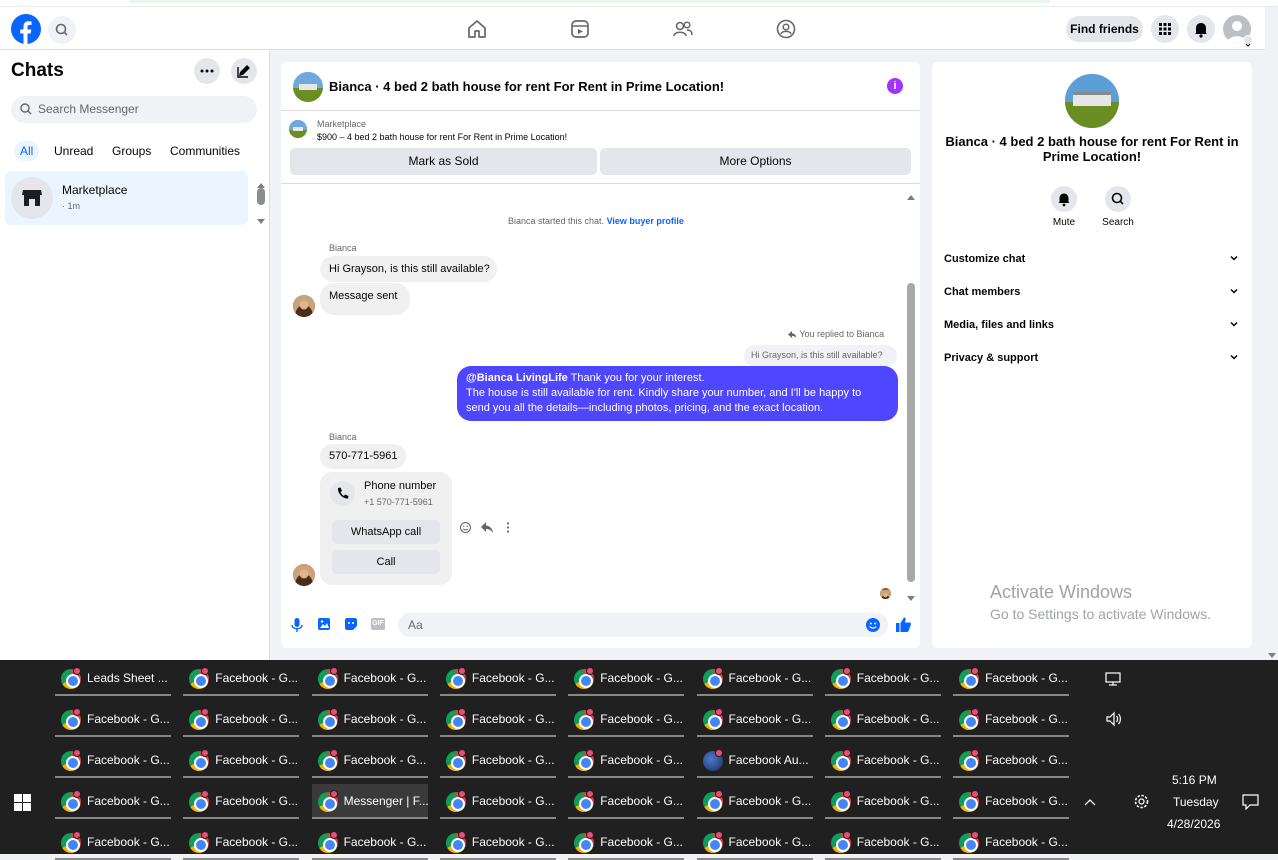  What do you see at coordinates (895, 86) in the screenshot?
I see `info-icon: i` at bounding box center [895, 86].